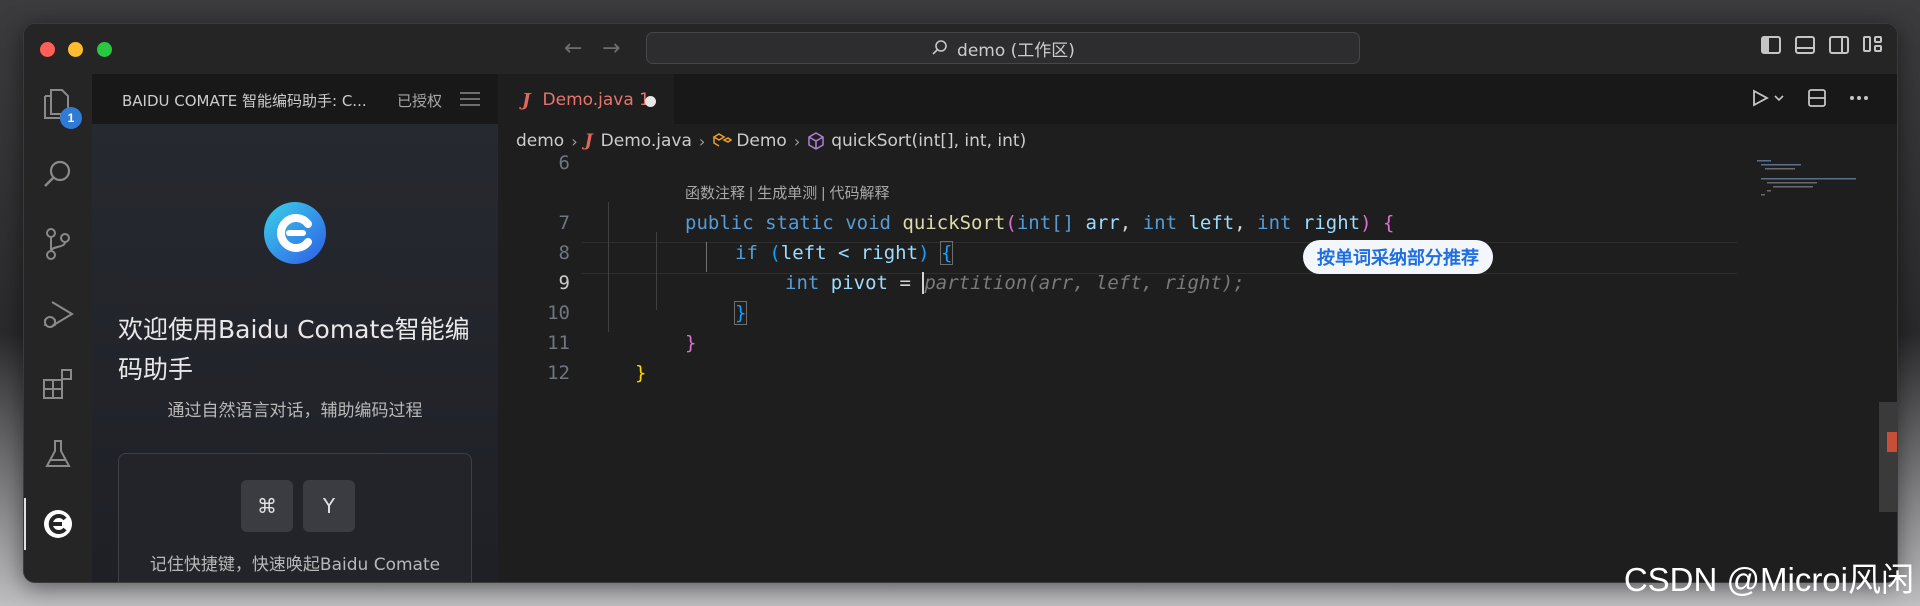 The height and width of the screenshot is (606, 1920). What do you see at coordinates (646, 141) in the screenshot?
I see `breadcrumb-file: Demo.java` at bounding box center [646, 141].